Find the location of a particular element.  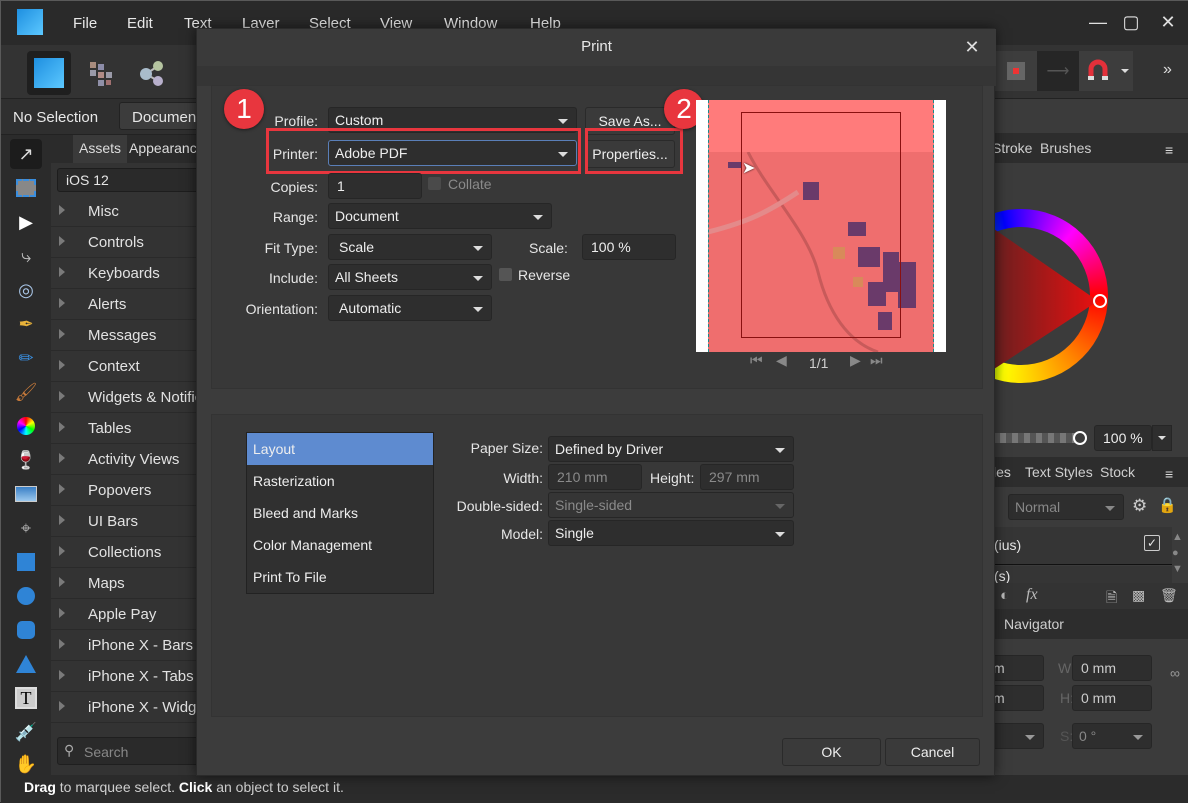

reverse-checkbox is located at coordinates (505, 274).